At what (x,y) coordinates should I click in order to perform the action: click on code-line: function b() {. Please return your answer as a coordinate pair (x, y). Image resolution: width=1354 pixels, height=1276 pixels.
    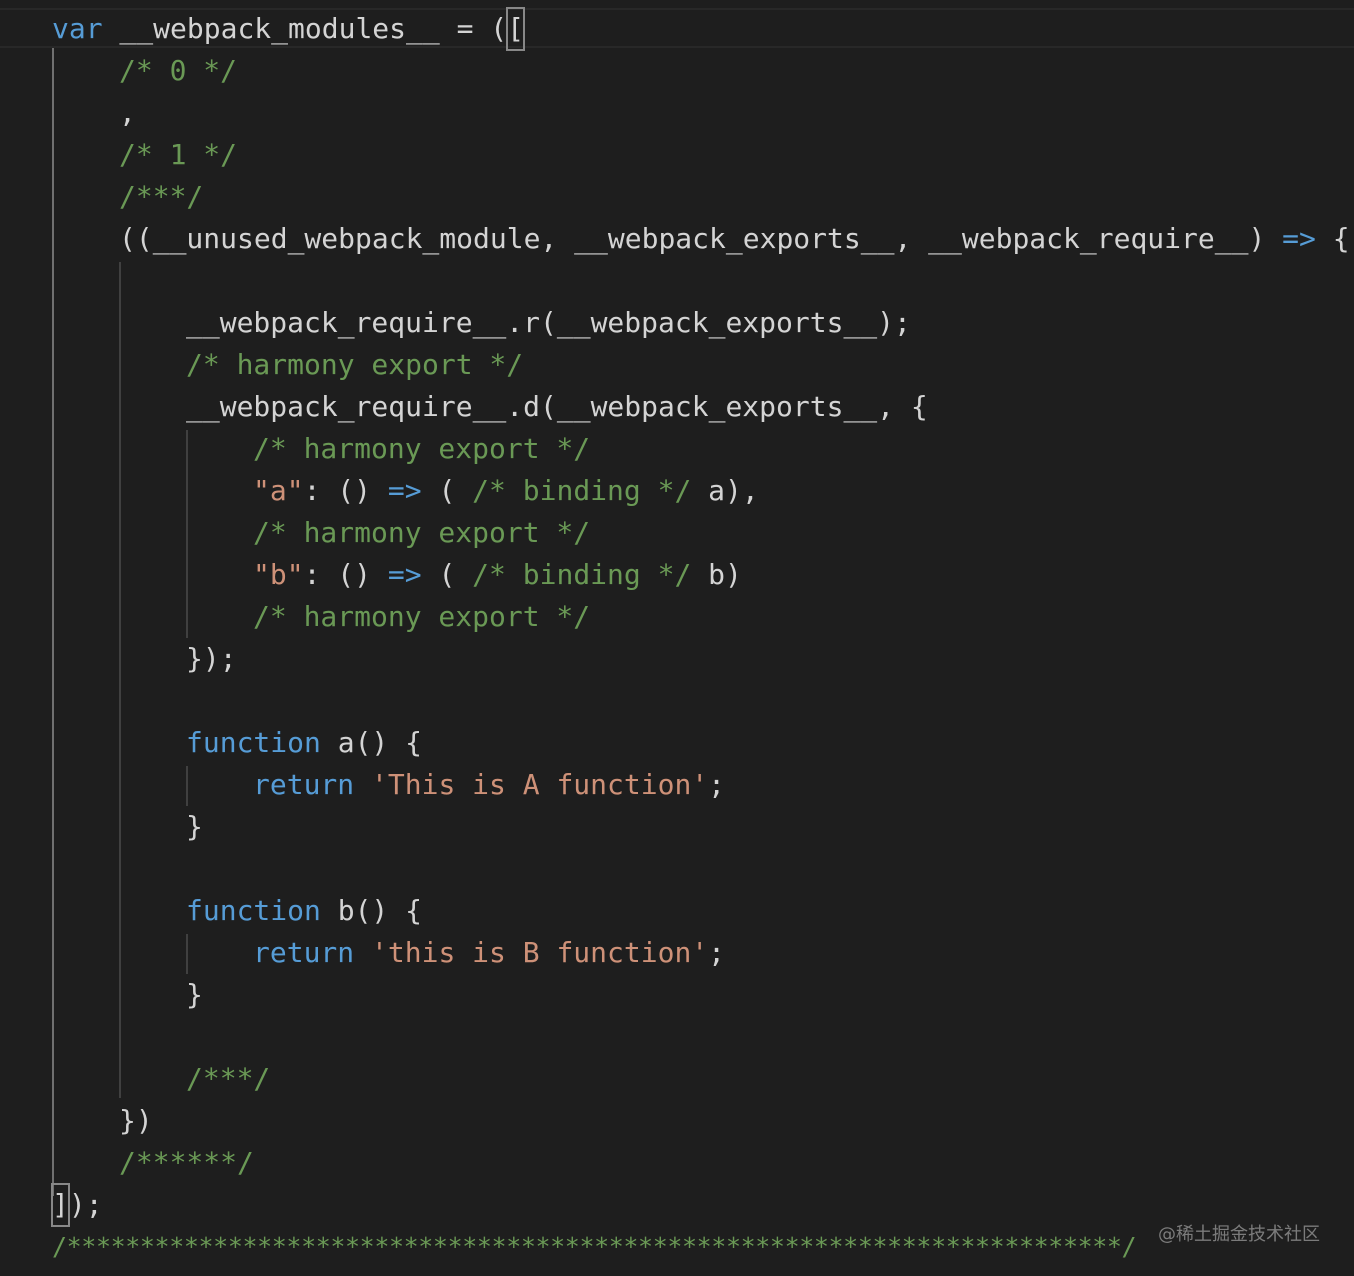
    Looking at the image, I should click on (304, 911).